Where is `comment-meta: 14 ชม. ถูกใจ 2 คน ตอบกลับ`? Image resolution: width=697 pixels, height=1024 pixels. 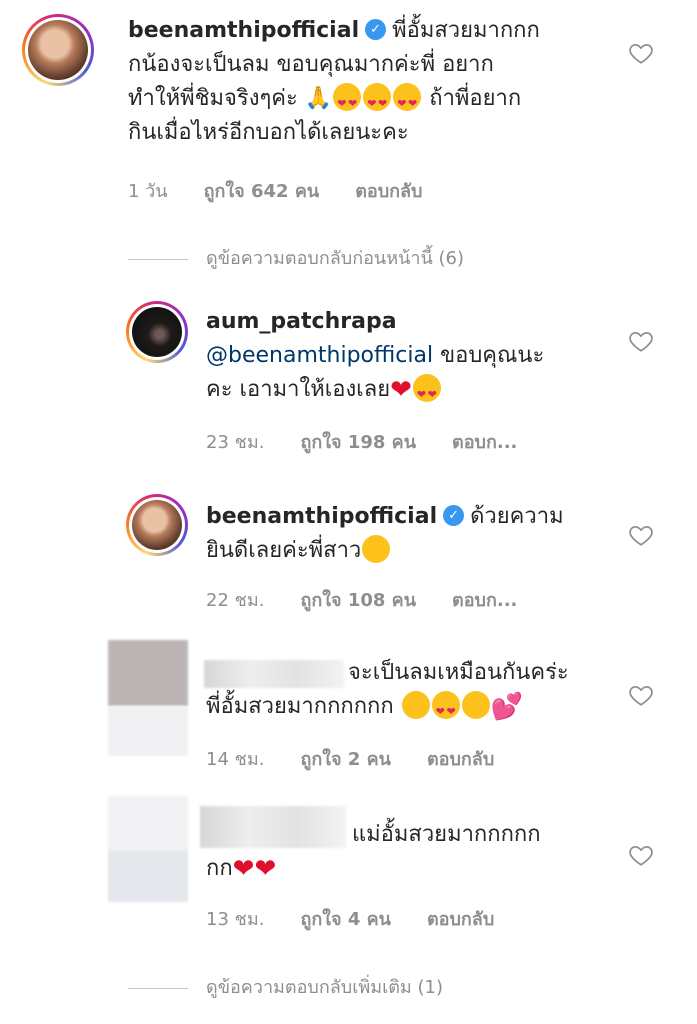 comment-meta: 14 ชม. ถูกใจ 2 คน ตอบกลับ is located at coordinates (368, 758).